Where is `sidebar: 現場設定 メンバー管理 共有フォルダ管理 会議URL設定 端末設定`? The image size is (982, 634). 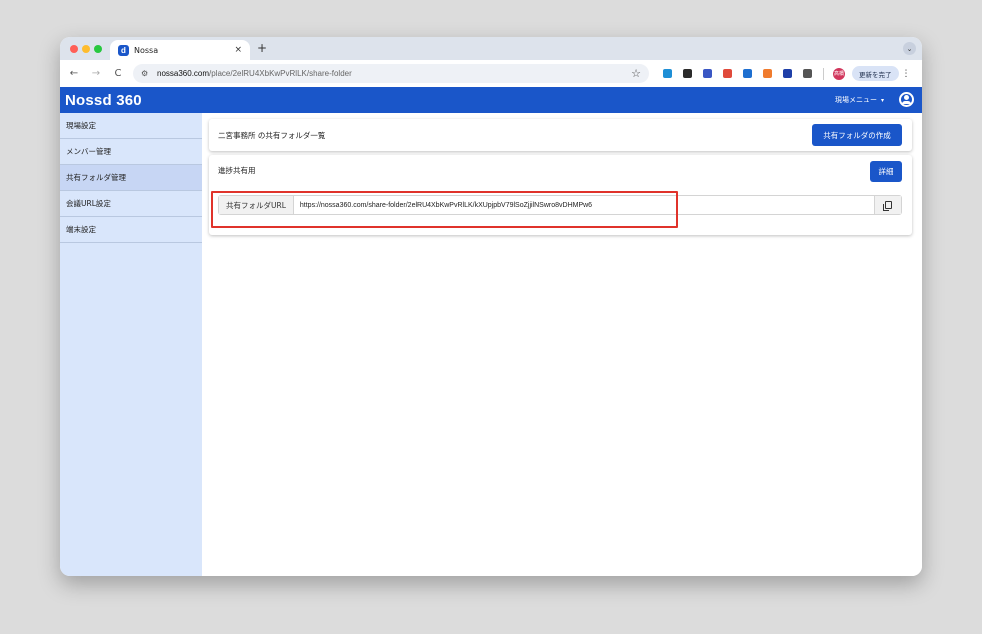 sidebar: 現場設定 メンバー管理 共有フォルダ管理 会議URL設定 端末設定 is located at coordinates (131, 344).